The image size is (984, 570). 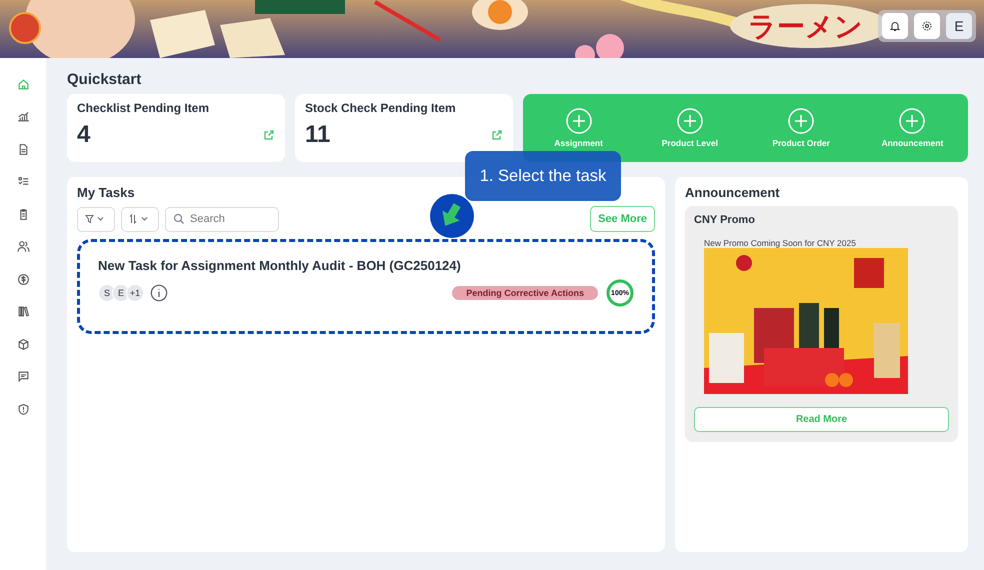 I want to click on user-avatar: E, so click(x=959, y=26).